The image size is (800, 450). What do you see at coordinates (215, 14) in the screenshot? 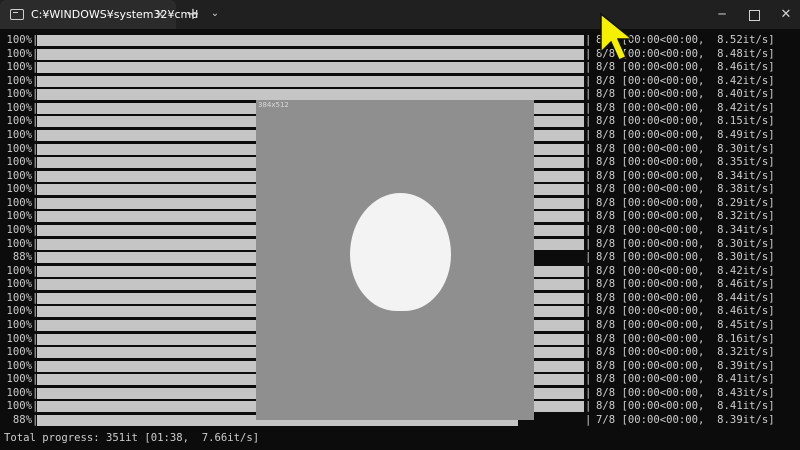
I see `tab-dropdown-button: ⌄` at bounding box center [215, 14].